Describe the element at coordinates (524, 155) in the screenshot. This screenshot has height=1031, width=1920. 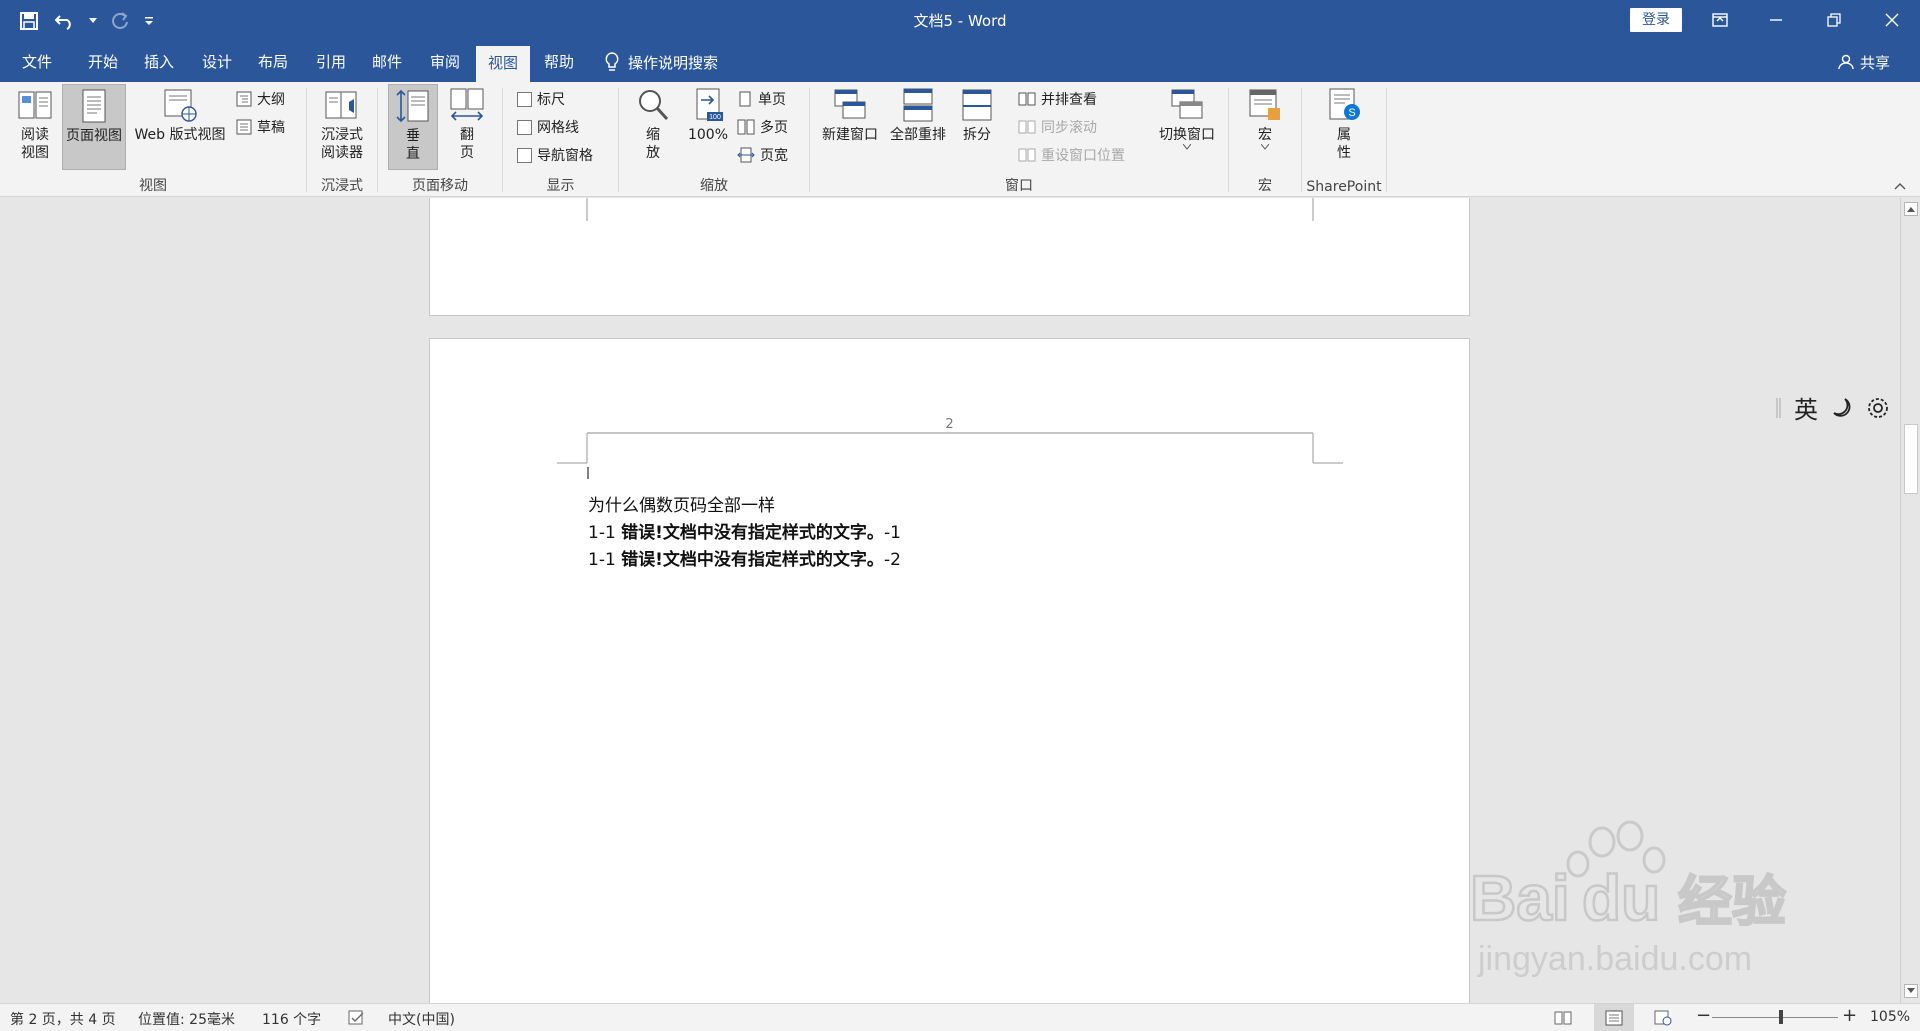
I see `nav-pane-check-box` at that location.